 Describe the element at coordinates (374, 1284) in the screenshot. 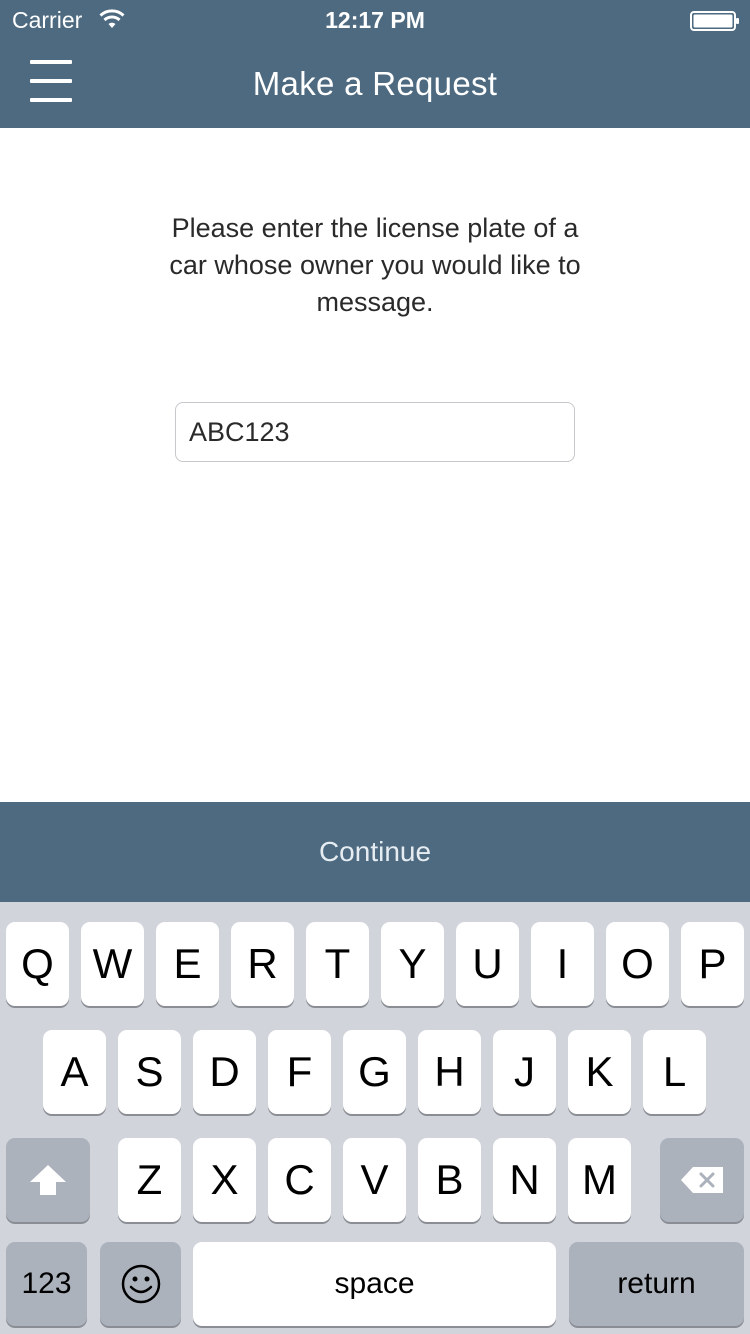

I see `space-key: space` at that location.